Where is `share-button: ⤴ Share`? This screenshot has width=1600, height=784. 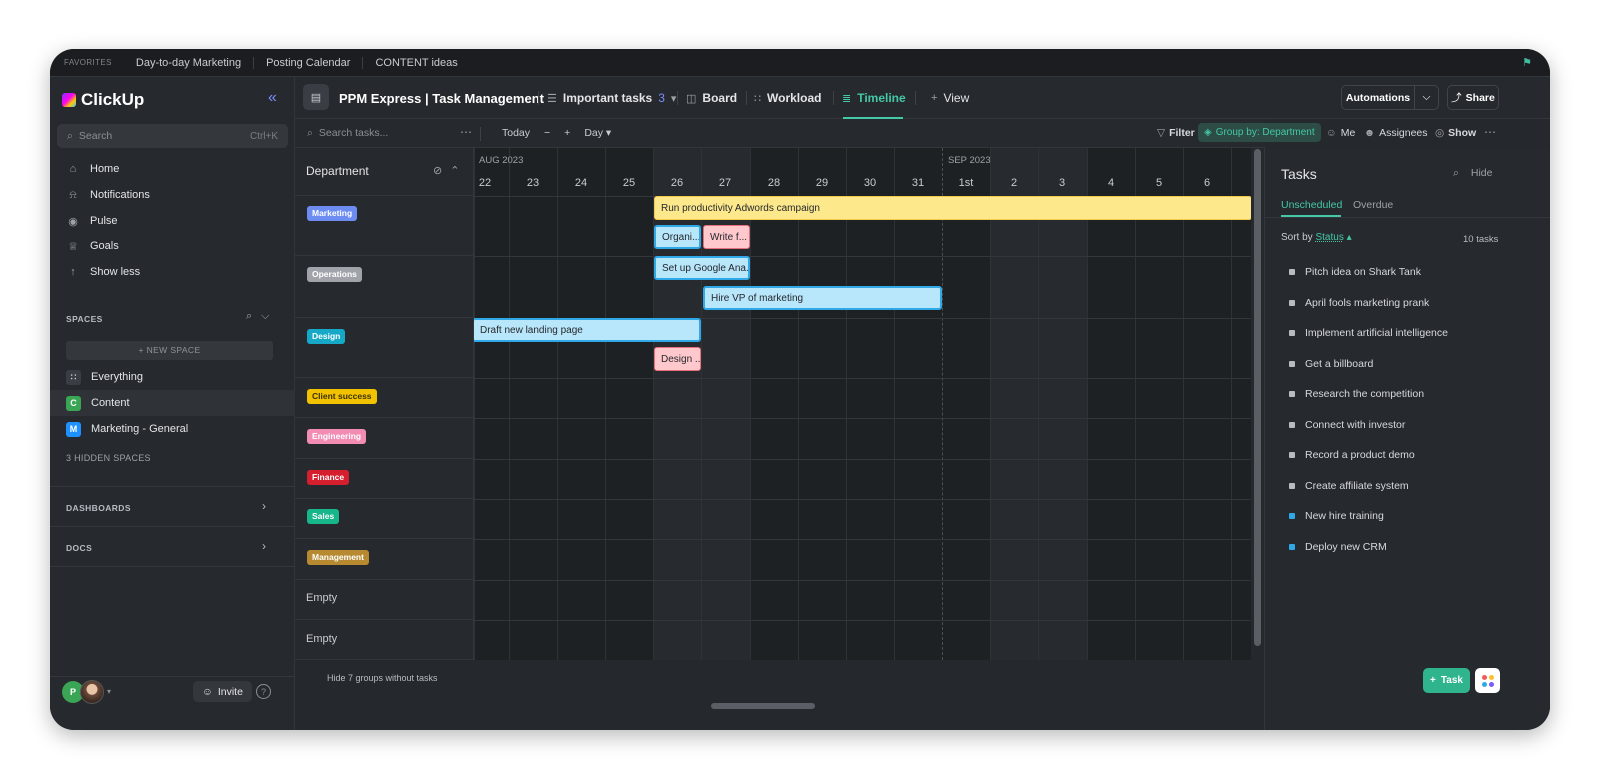
share-button: ⤴ Share is located at coordinates (1473, 97).